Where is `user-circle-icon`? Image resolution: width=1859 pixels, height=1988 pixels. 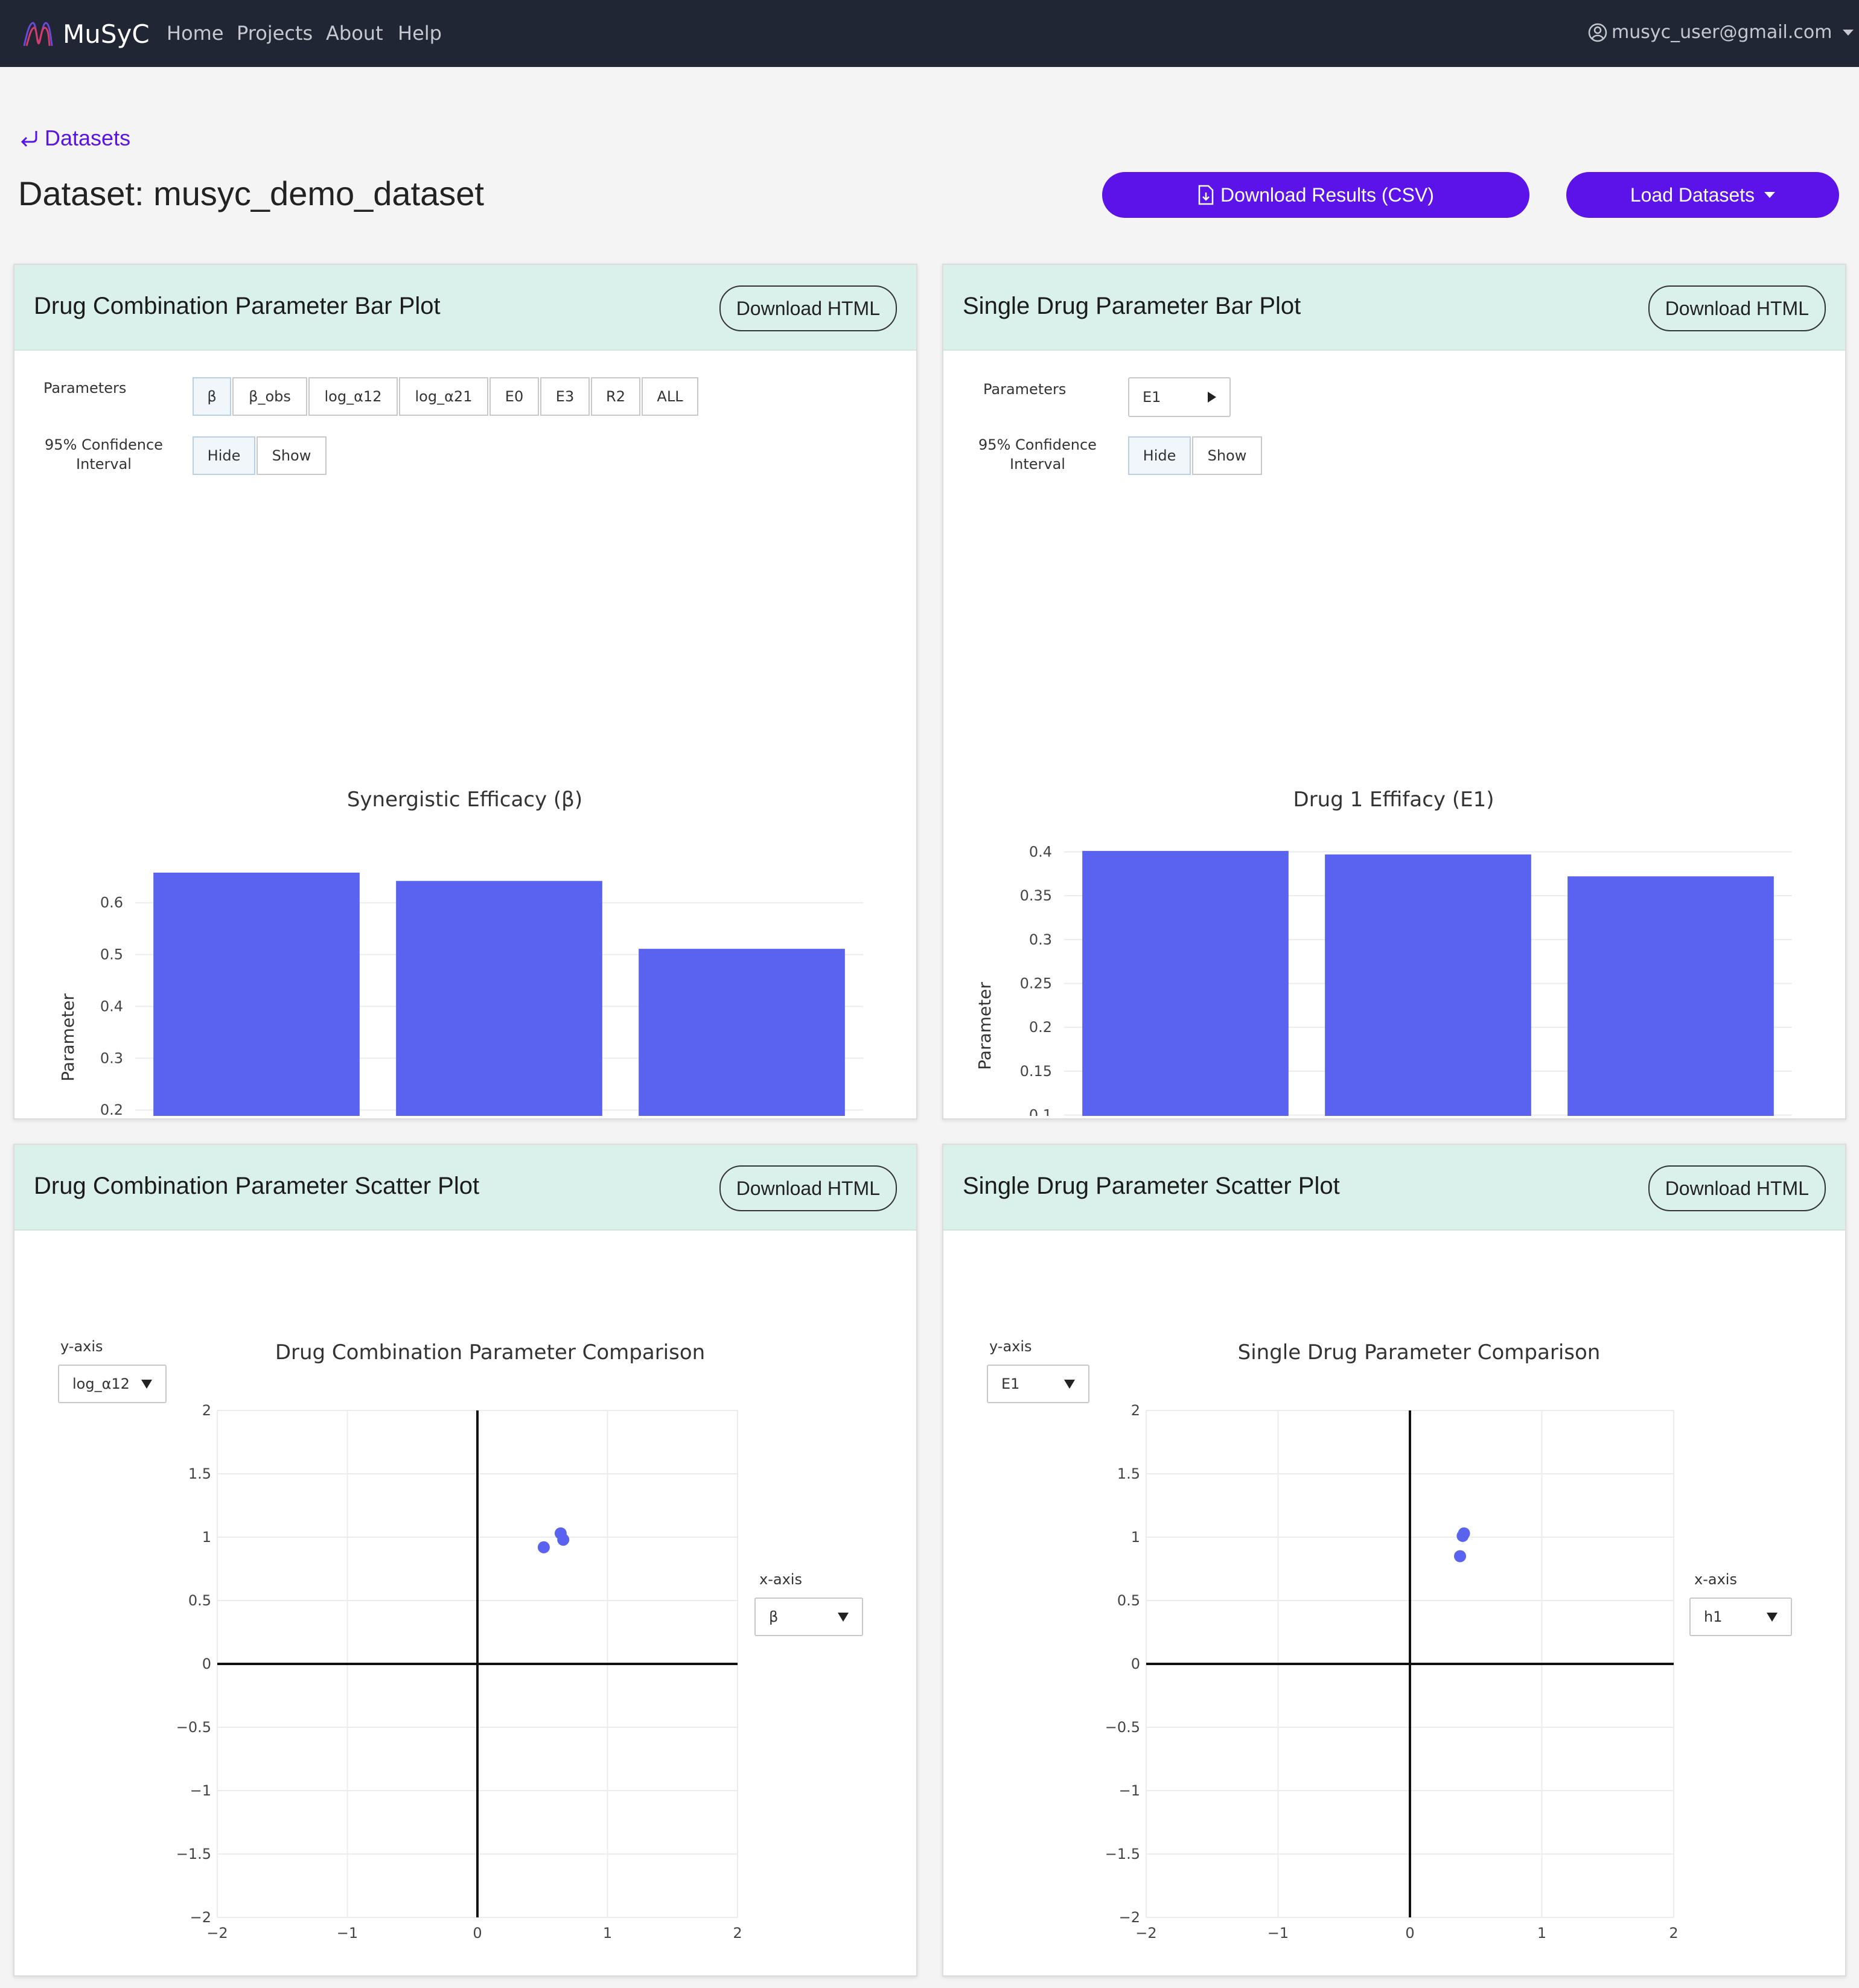
user-circle-icon is located at coordinates (1597, 32).